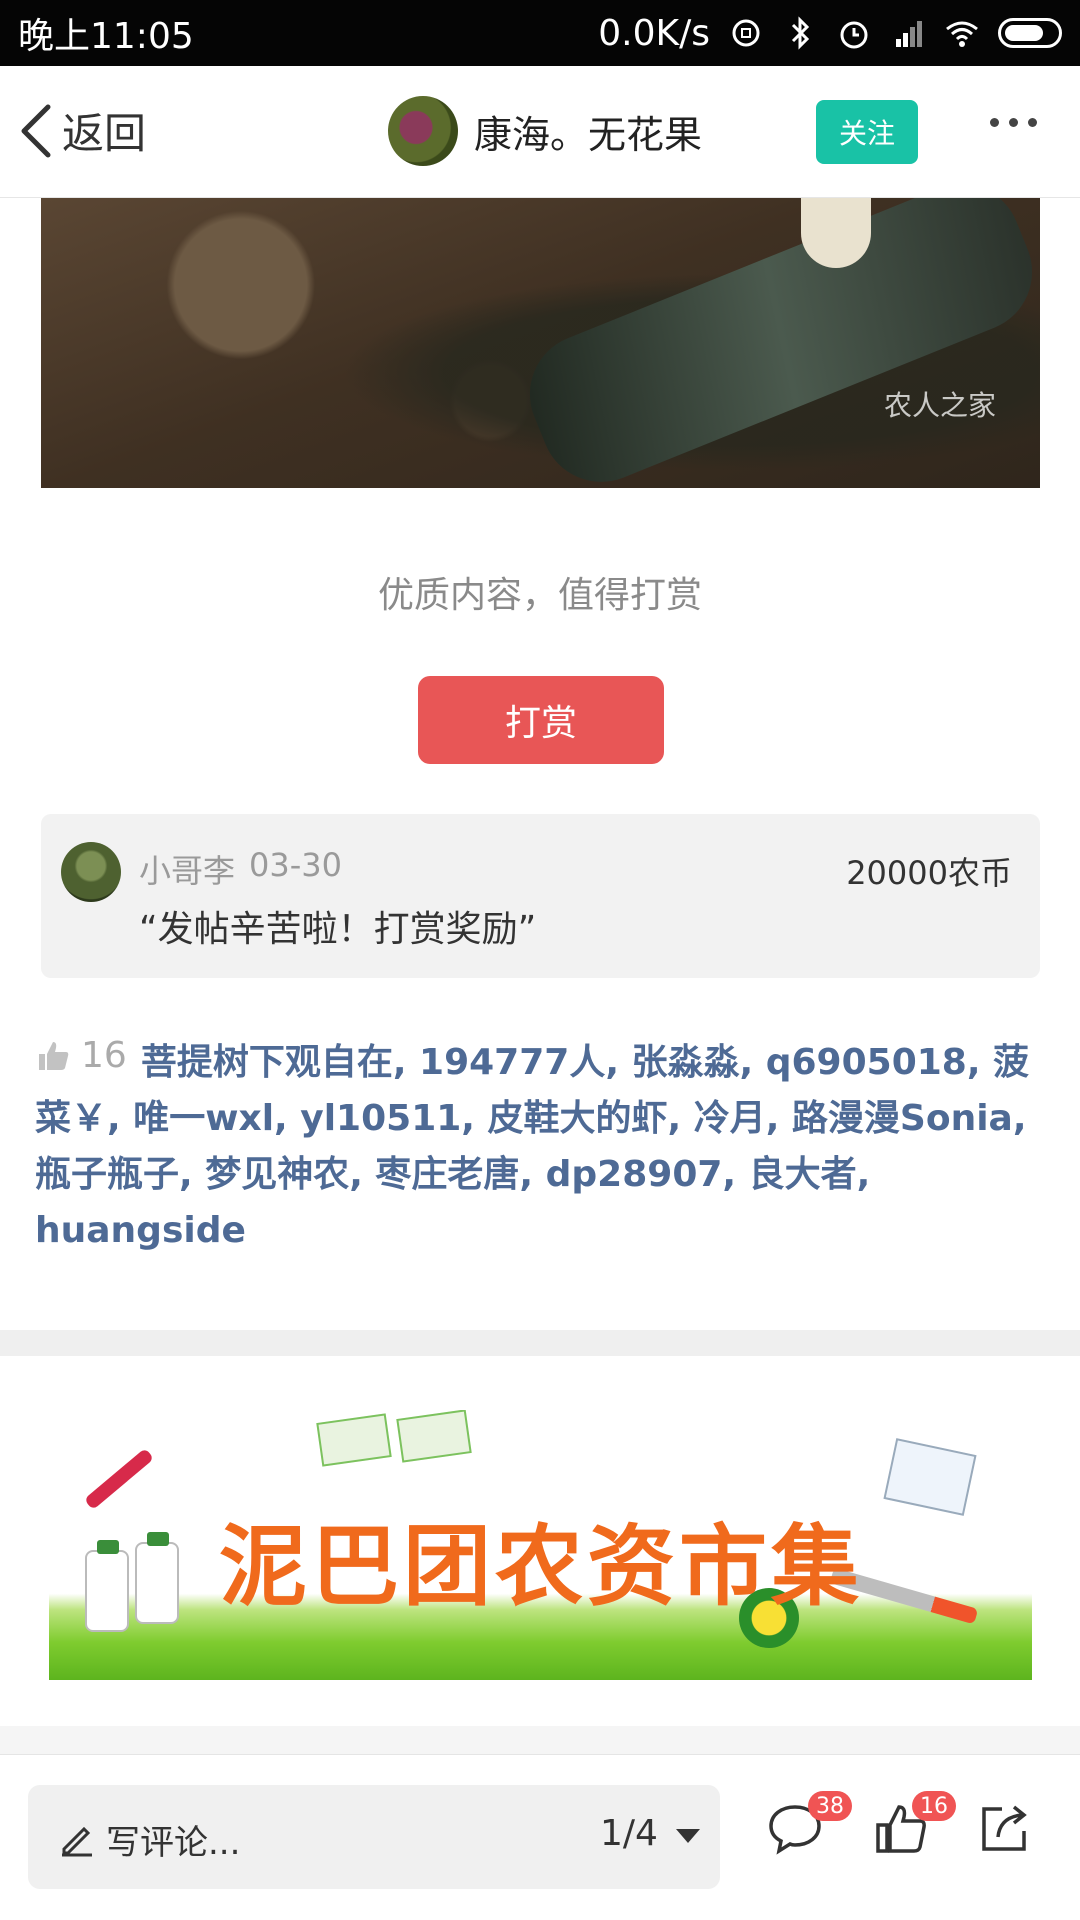 This screenshot has width=1080, height=1920. I want to click on like-count-badge: 16, so click(934, 1806).